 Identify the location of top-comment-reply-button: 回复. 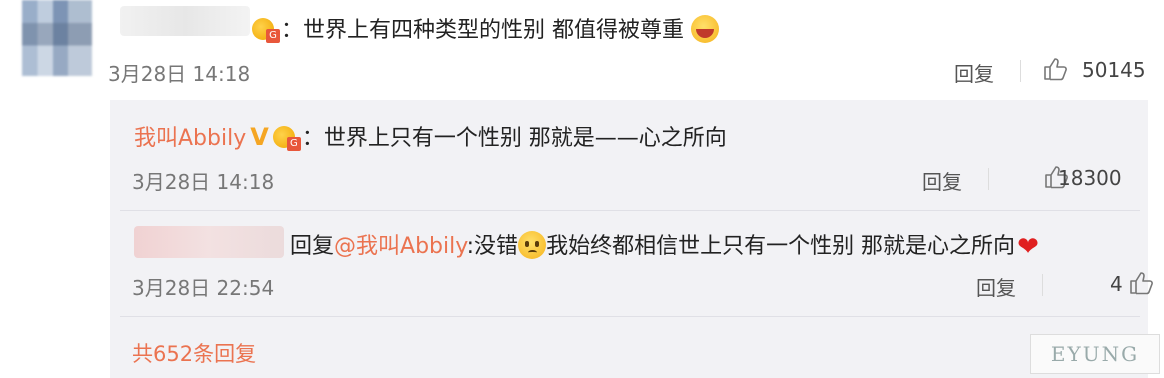
(974, 72).